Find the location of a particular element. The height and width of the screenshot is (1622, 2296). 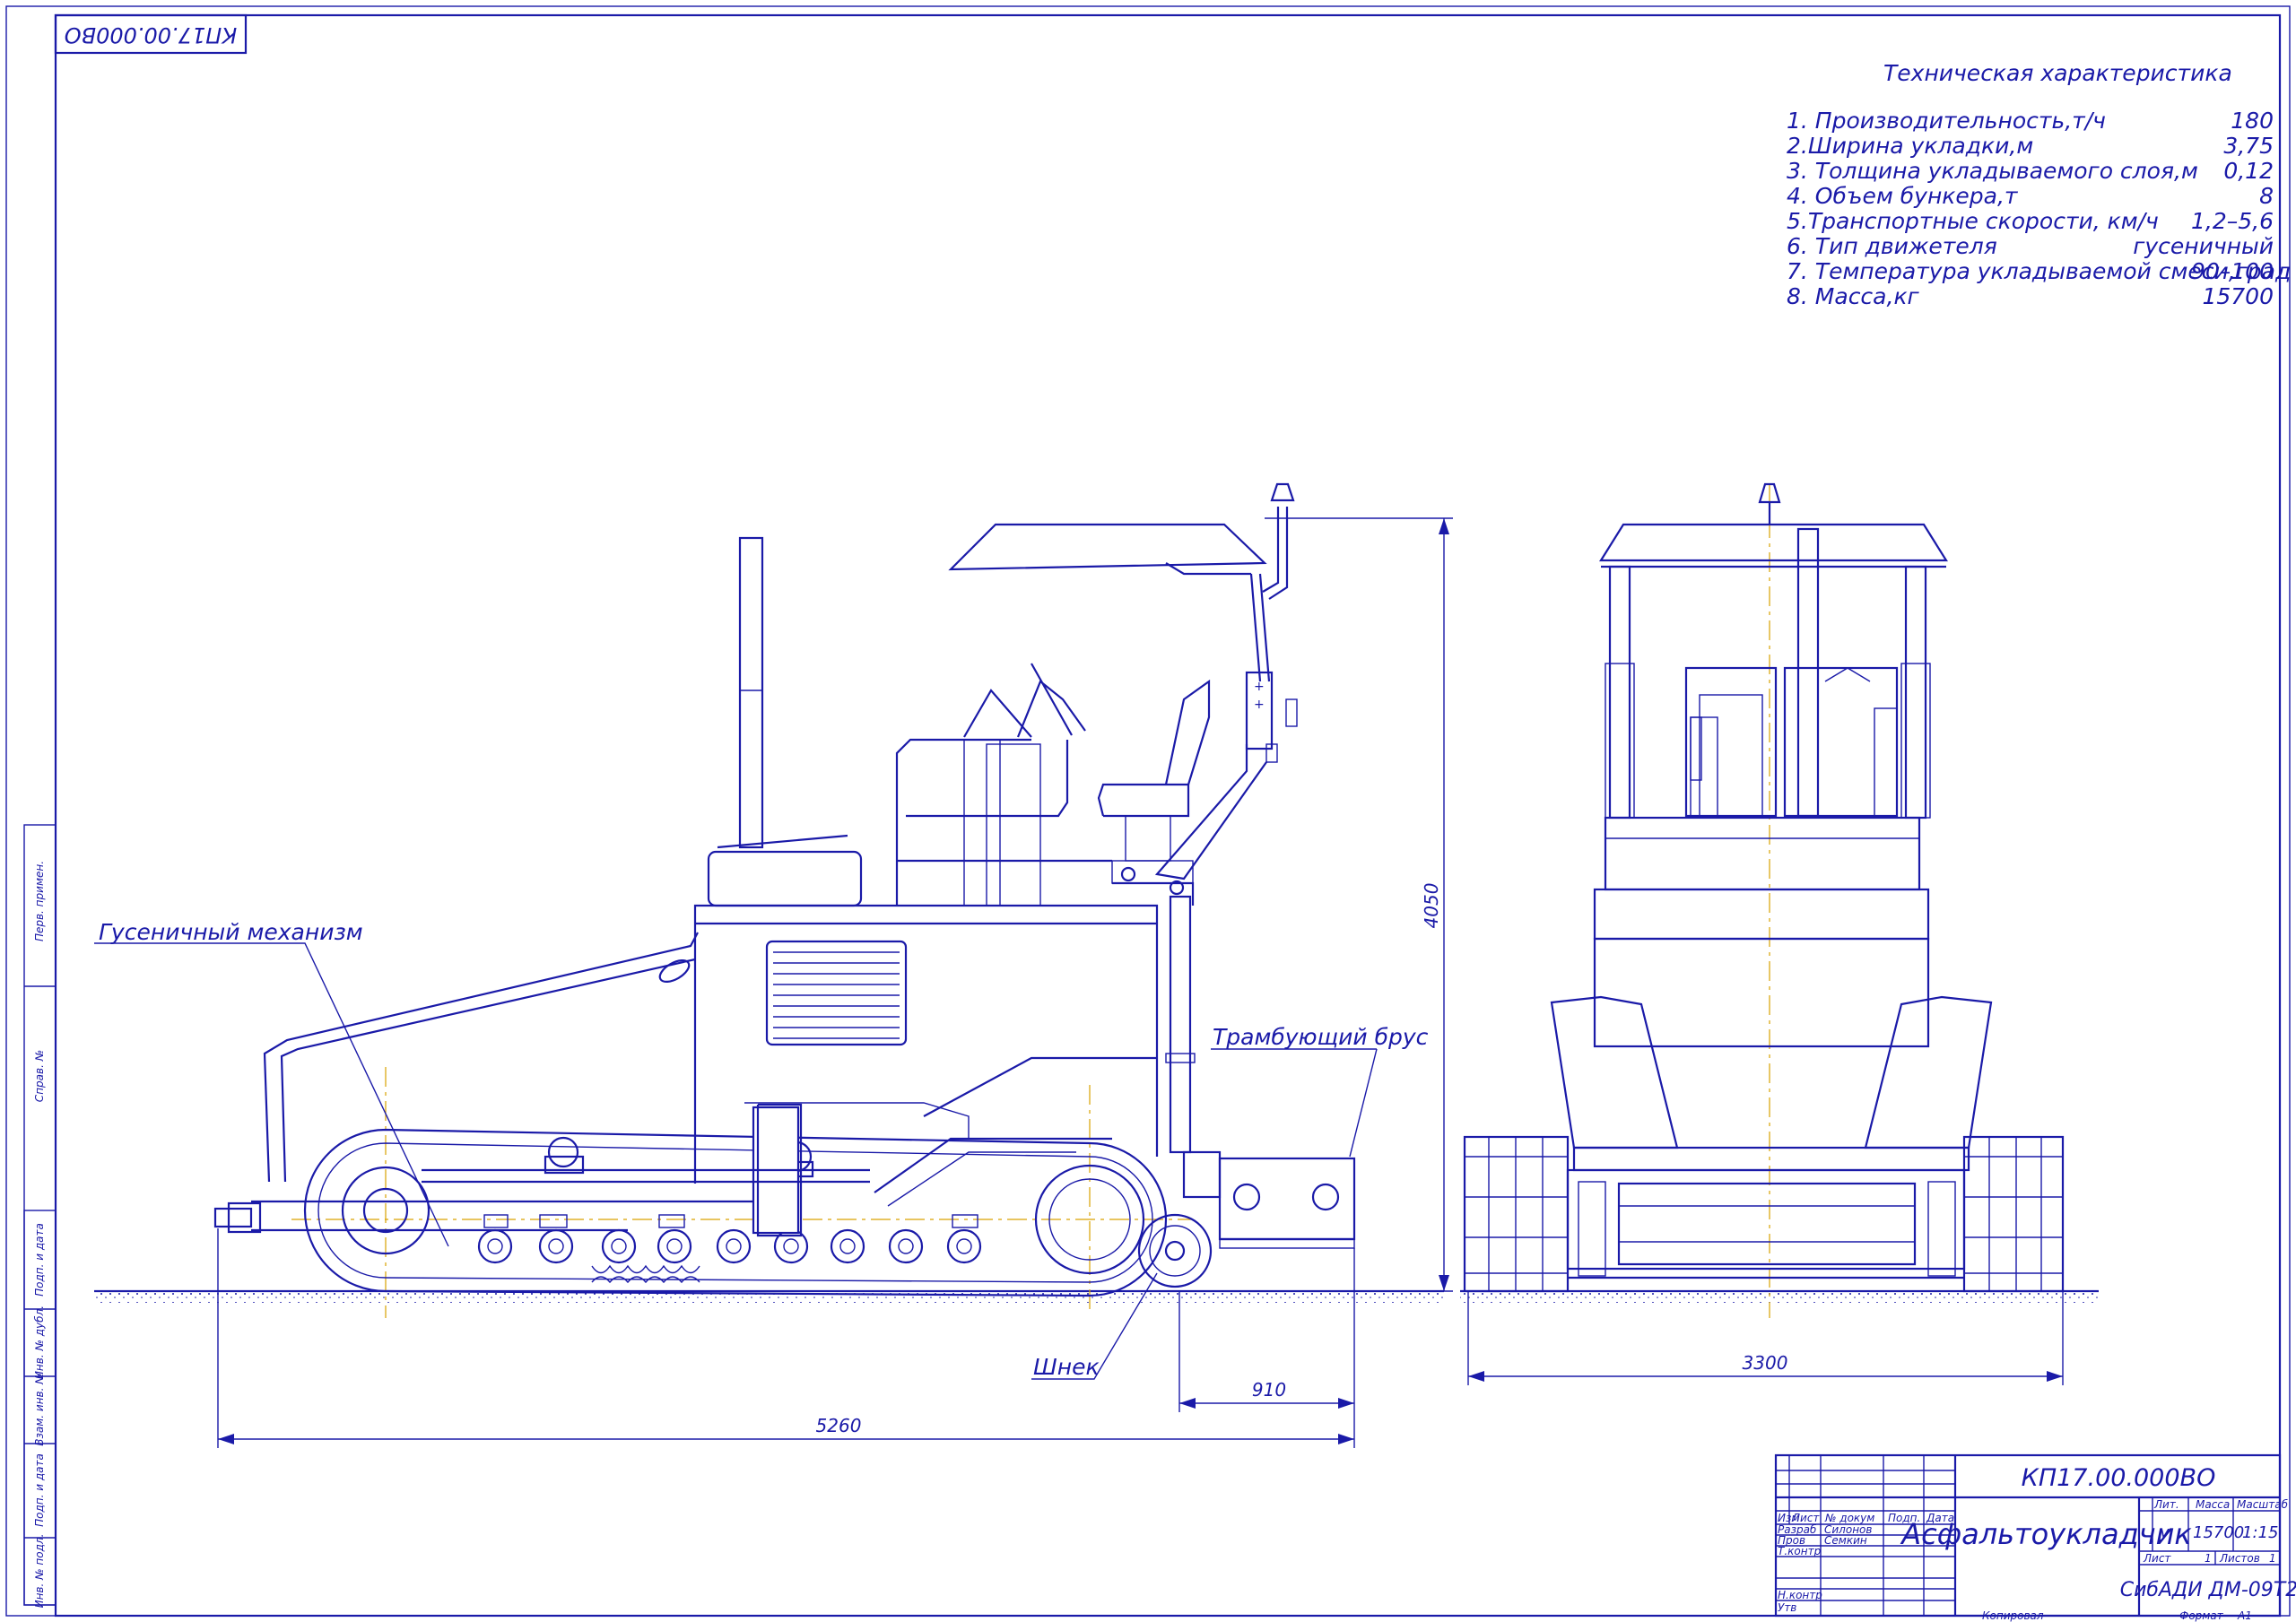

stamp-label-0: Перв. примен. is located at coordinates (39, 901).